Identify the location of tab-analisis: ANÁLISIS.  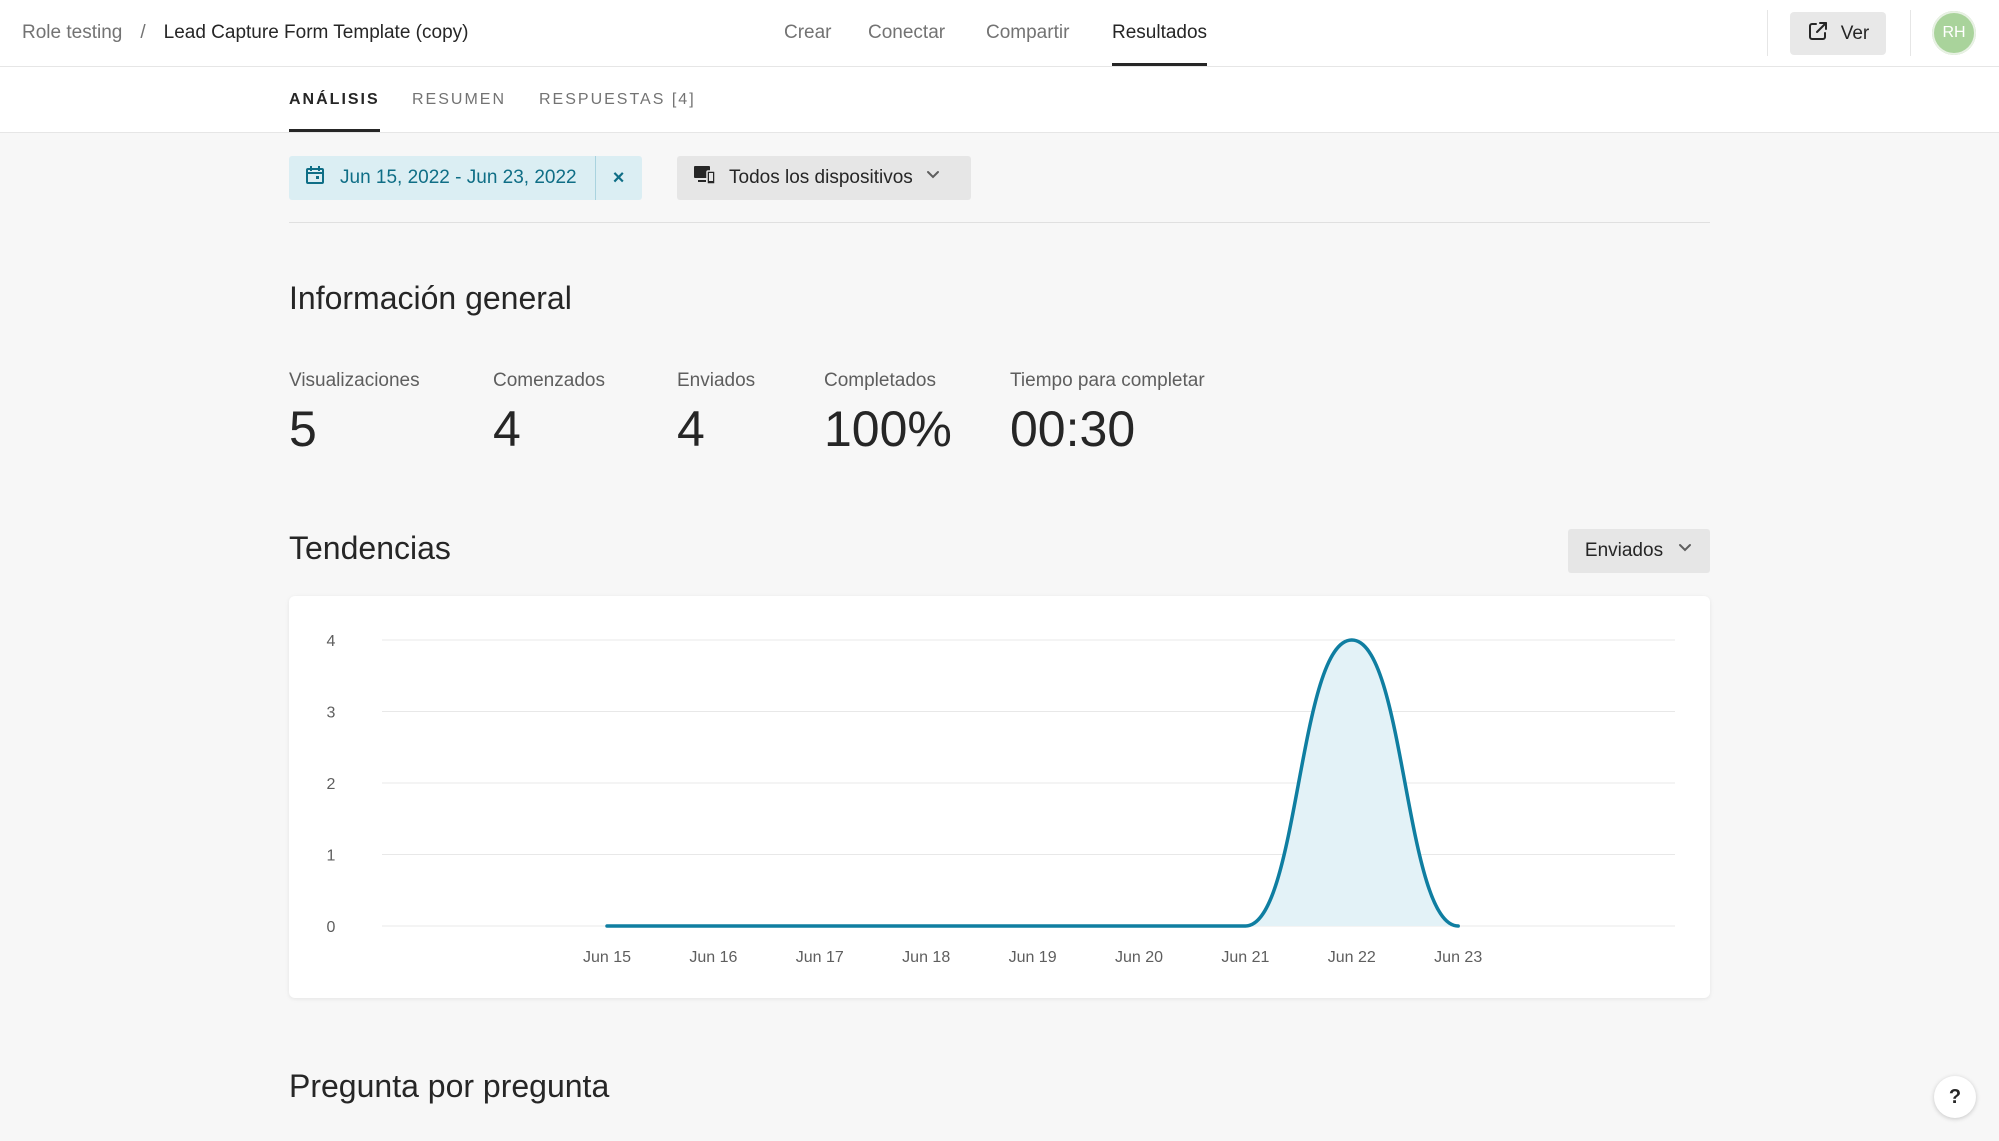
(334, 99).